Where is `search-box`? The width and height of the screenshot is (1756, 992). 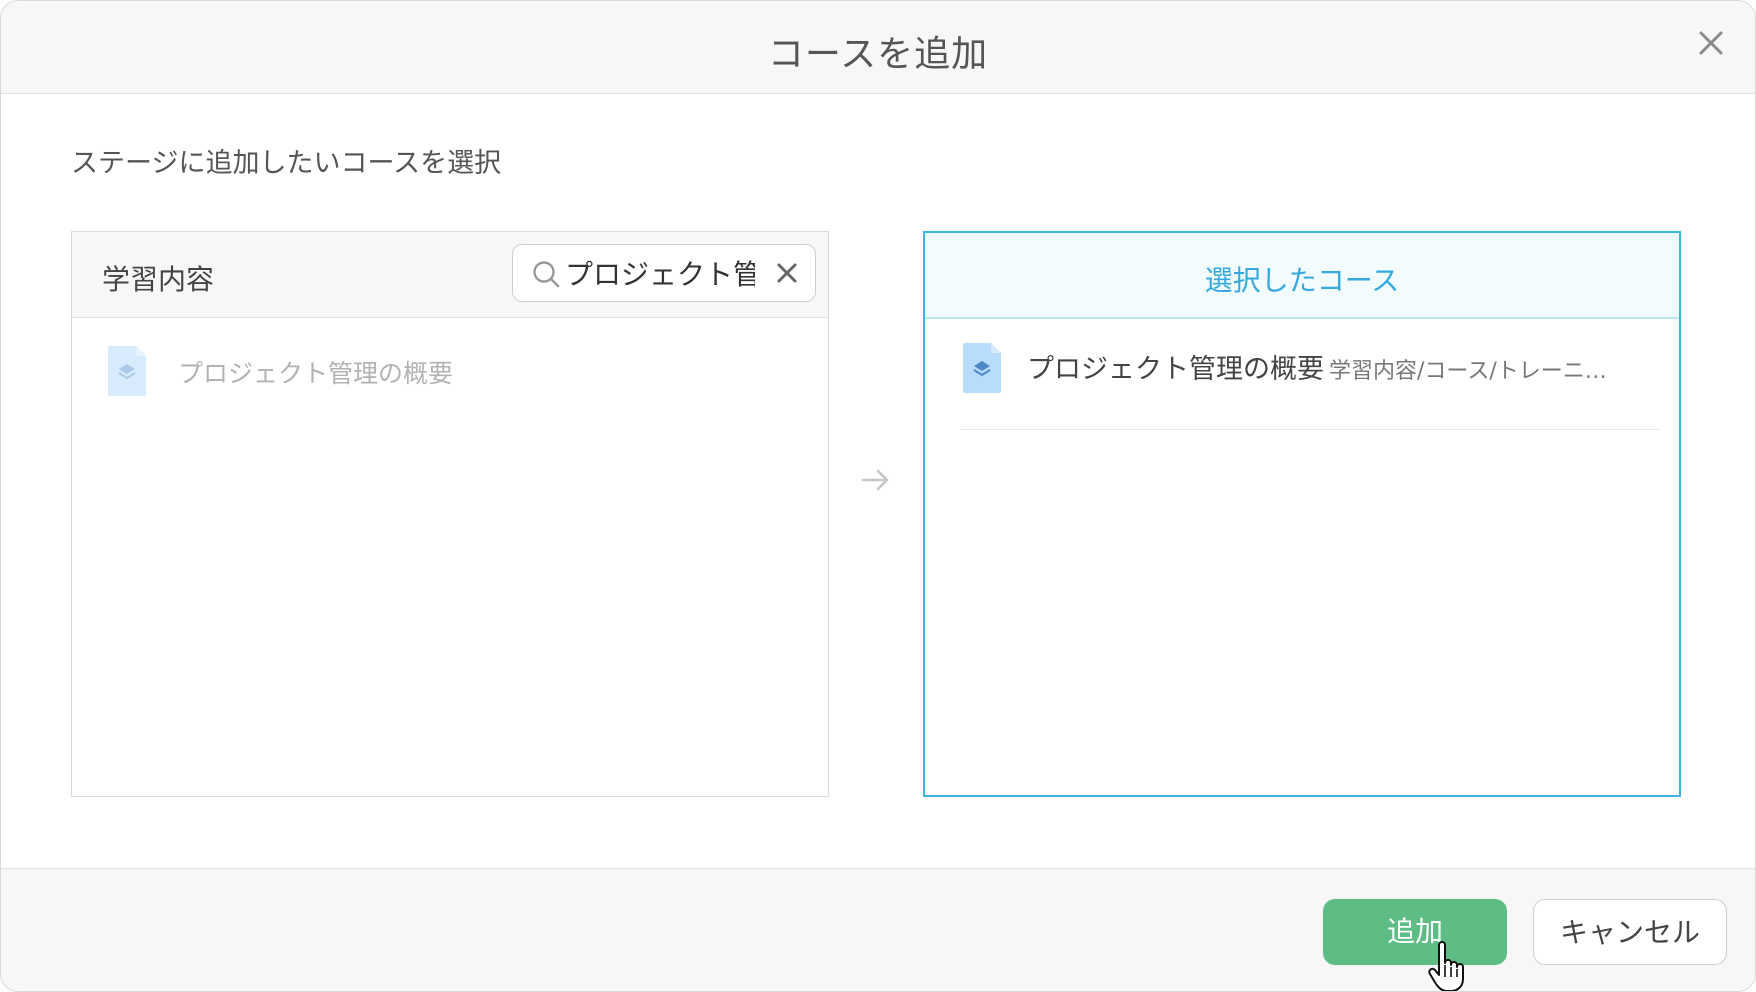 search-box is located at coordinates (664, 273).